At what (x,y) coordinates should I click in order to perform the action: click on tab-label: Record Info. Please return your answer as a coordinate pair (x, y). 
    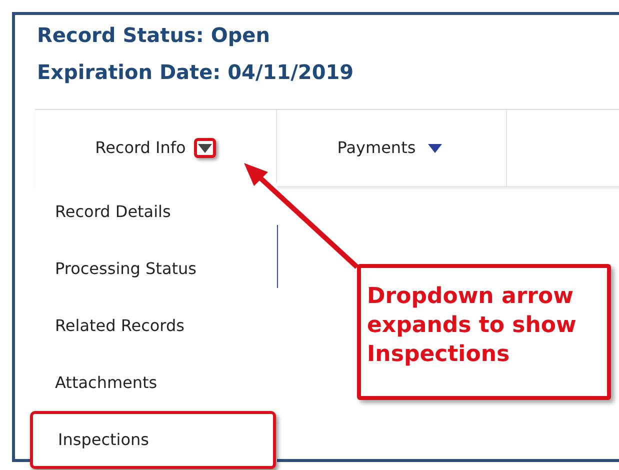
    Looking at the image, I should click on (140, 148).